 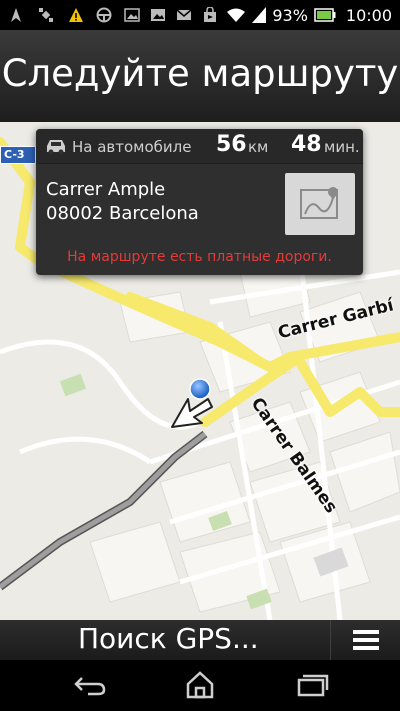 I want to click on route-card-header: На автомобиле 56 км 48 мин., so click(x=199, y=146).